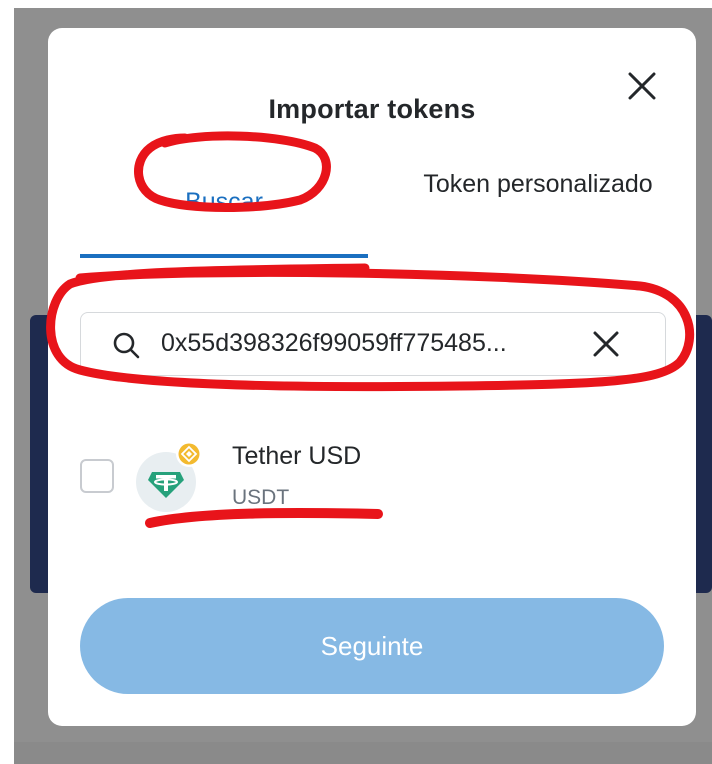  Describe the element at coordinates (224, 256) in the screenshot. I see `active-tab-indicator` at that location.